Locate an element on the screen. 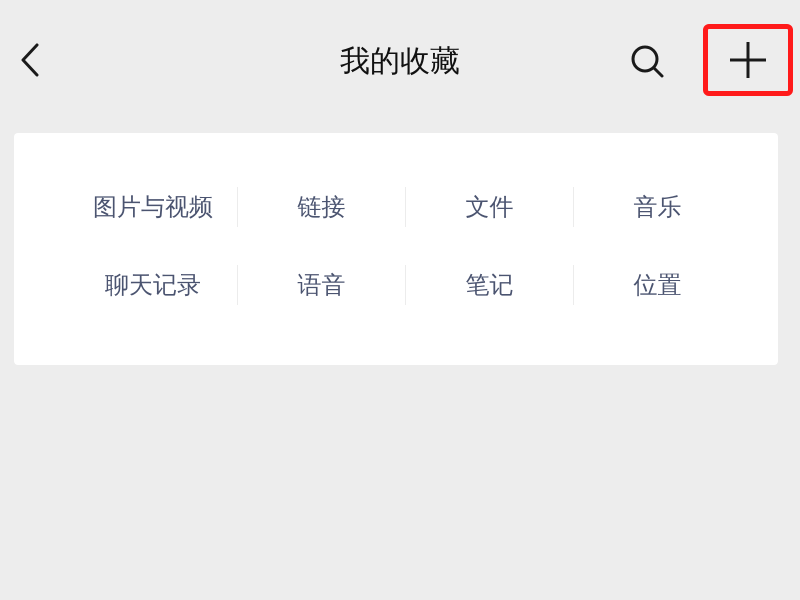 The height and width of the screenshot is (600, 800). category-link: 音乐 is located at coordinates (658, 207).